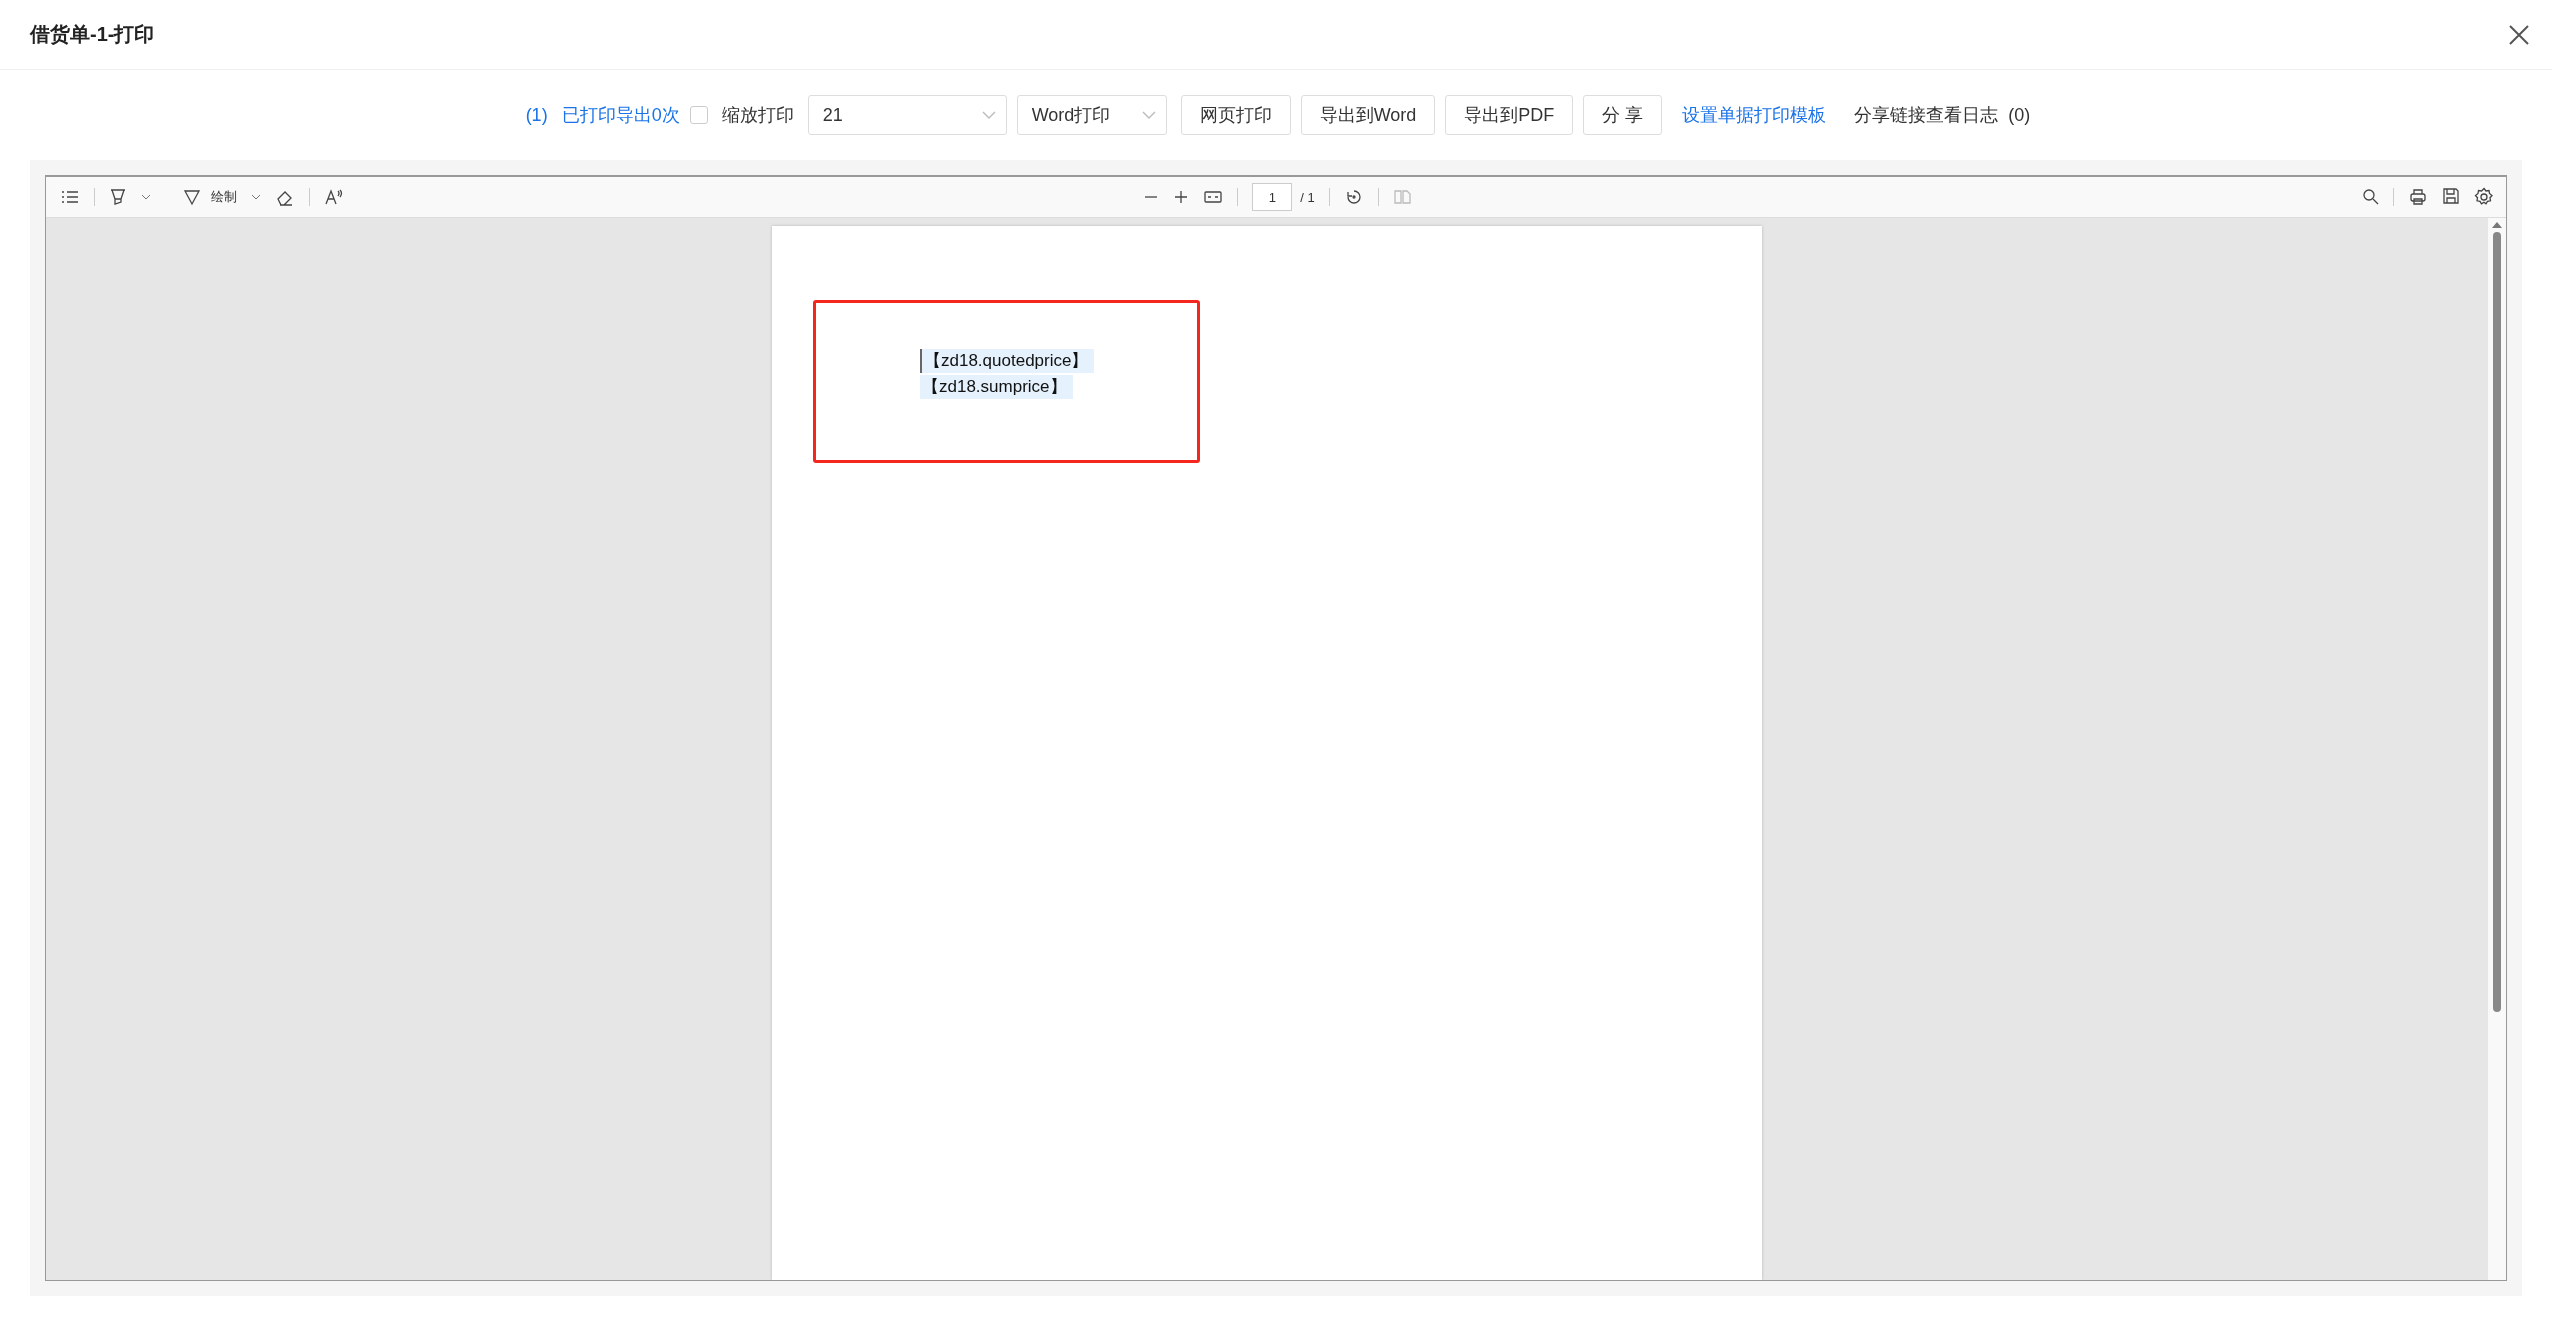 Image resolution: width=2552 pixels, height=1326 pixels. I want to click on placeholder-field: 【zd18.sumprice】, so click(996, 387).